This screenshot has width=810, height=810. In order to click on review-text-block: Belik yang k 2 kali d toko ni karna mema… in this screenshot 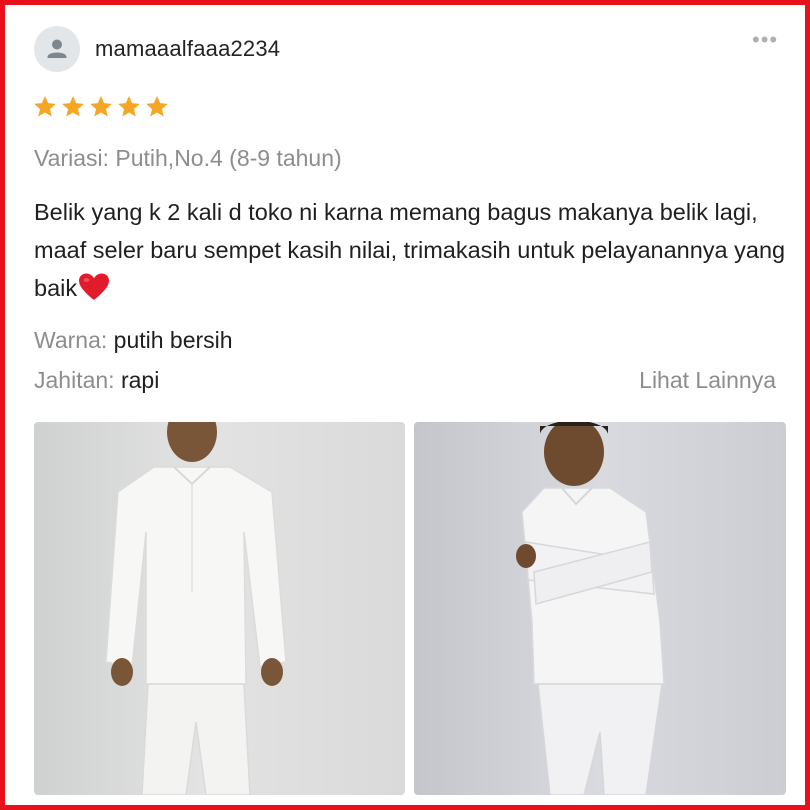, I will do `click(414, 250)`.